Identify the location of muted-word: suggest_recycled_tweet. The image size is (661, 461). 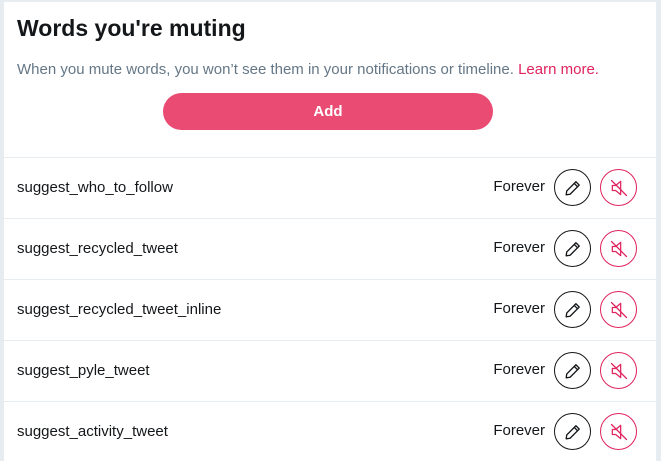
(97, 248).